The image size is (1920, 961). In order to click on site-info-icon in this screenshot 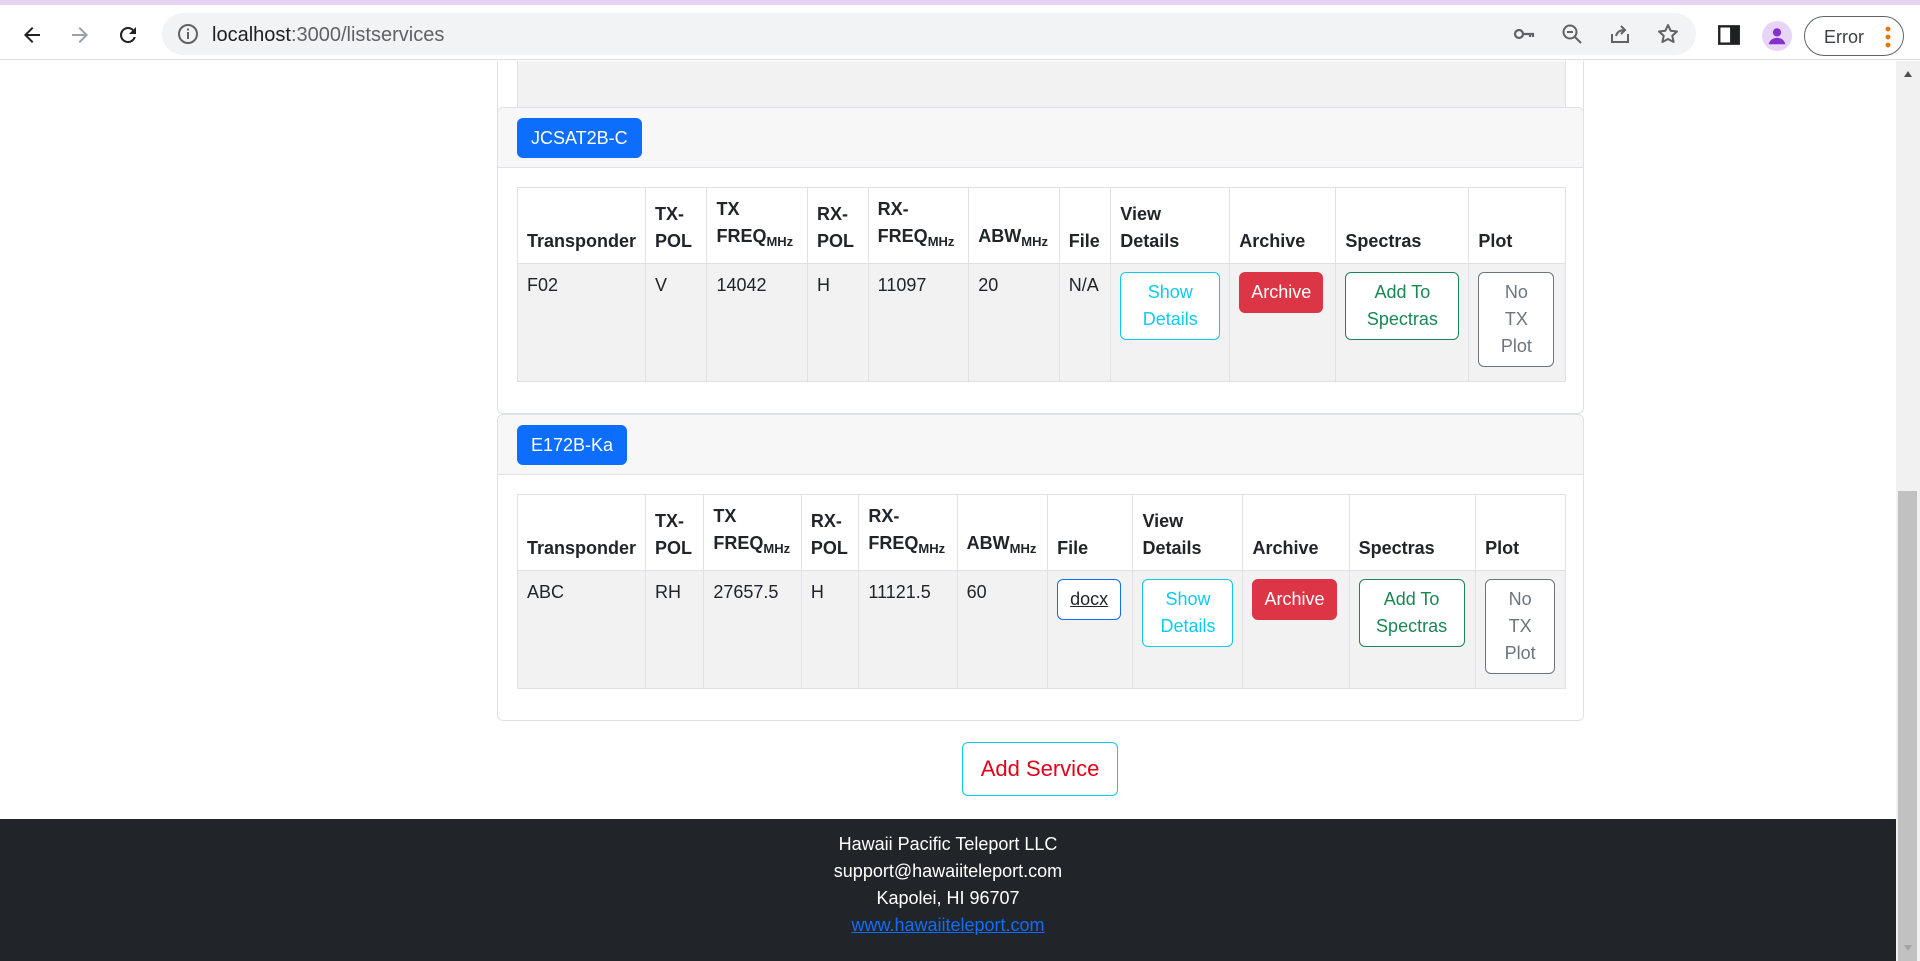, I will do `click(188, 34)`.